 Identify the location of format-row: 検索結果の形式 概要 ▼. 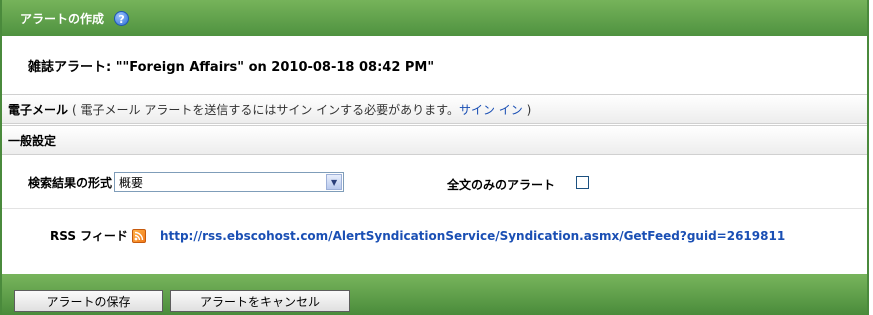
(173, 182).